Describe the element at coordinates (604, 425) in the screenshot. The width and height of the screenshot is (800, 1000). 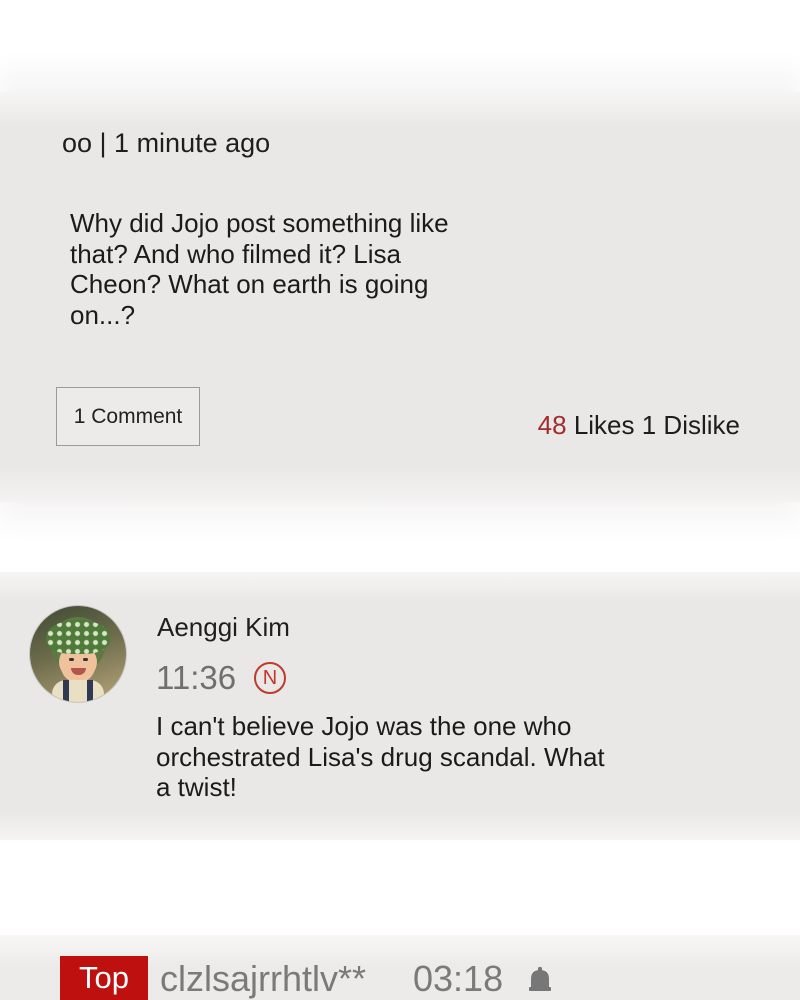
I see `likes-label: Likes` at that location.